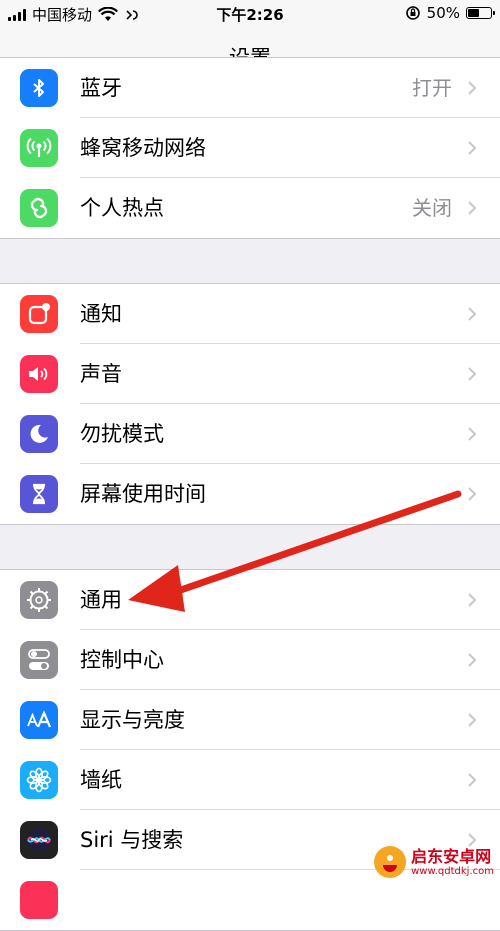 This screenshot has height=931, width=500. Describe the element at coordinates (390, 862) in the screenshot. I see `watermark-logo-icon` at that location.